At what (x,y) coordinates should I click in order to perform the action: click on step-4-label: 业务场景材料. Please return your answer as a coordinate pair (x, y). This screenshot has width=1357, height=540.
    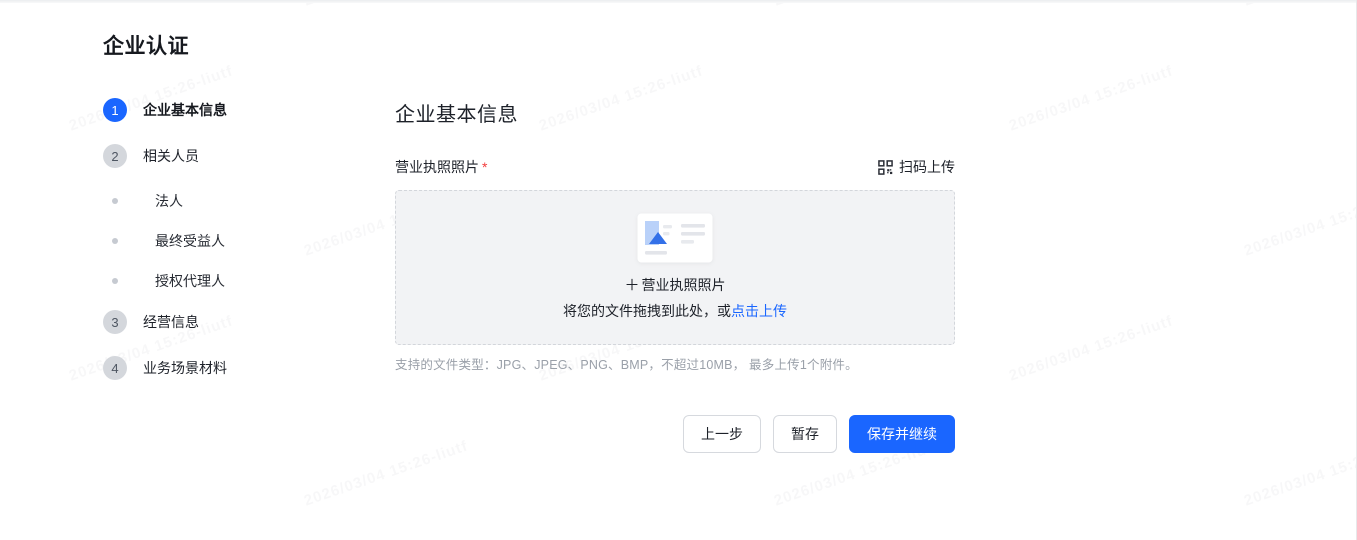
    Looking at the image, I should click on (185, 368).